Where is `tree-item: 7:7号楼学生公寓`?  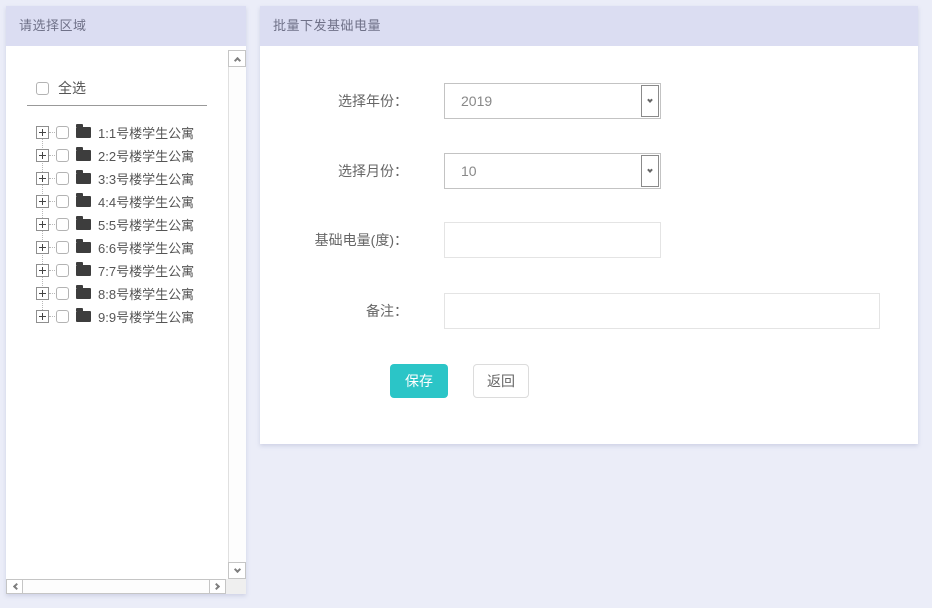 tree-item: 7:7号楼学生公寓 is located at coordinates (117, 270).